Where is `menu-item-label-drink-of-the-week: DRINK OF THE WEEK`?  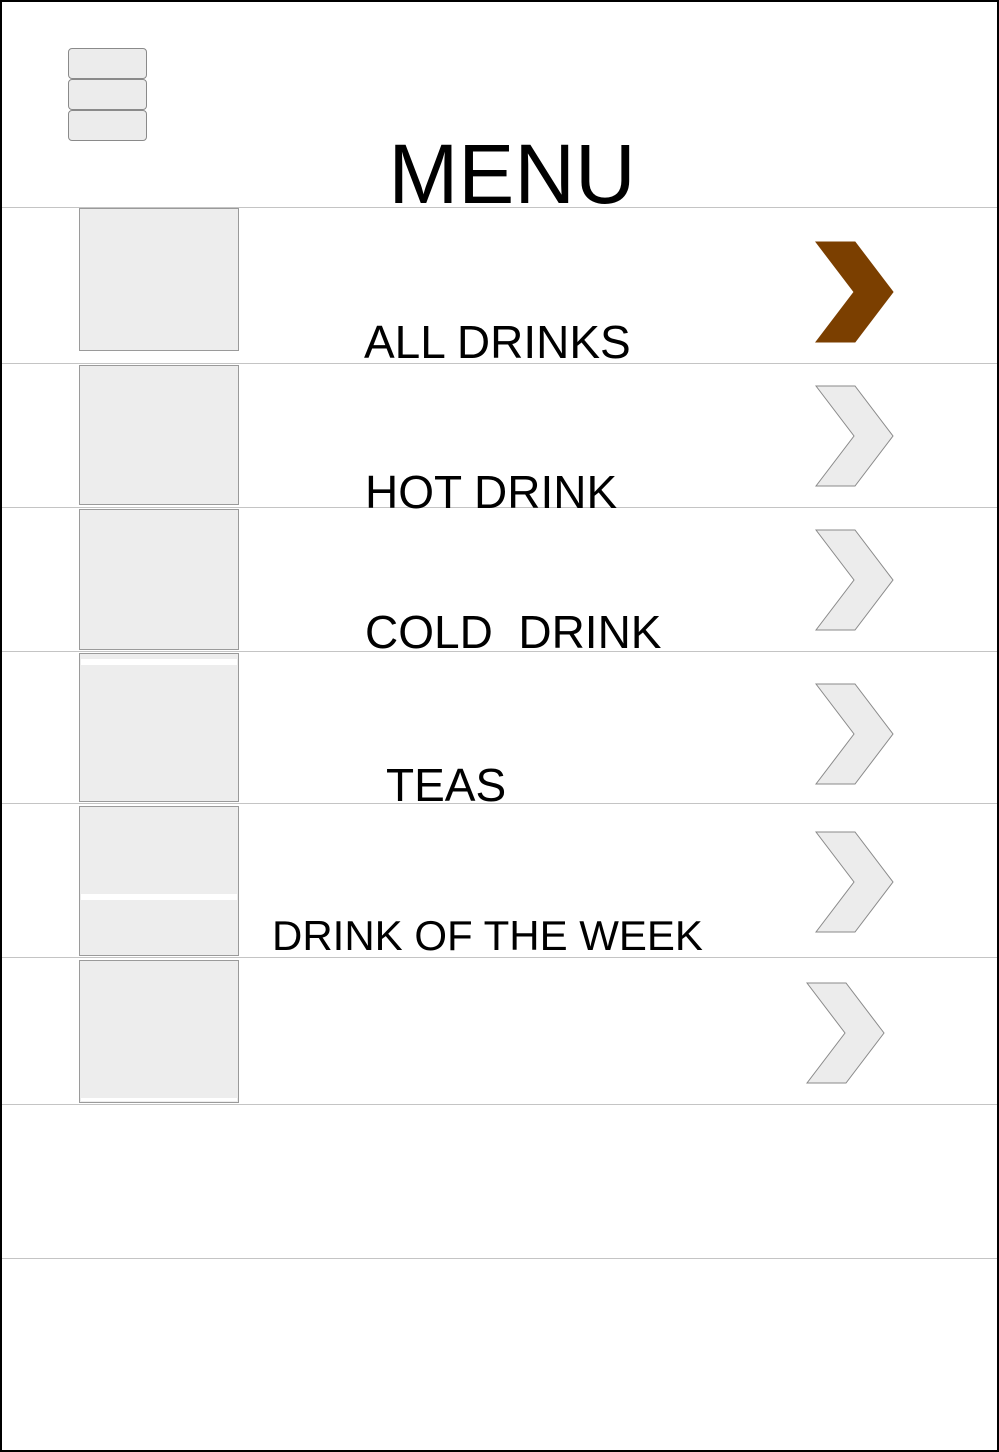
menu-item-label-drink-of-the-week: DRINK OF THE WEEK is located at coordinates (552, 936).